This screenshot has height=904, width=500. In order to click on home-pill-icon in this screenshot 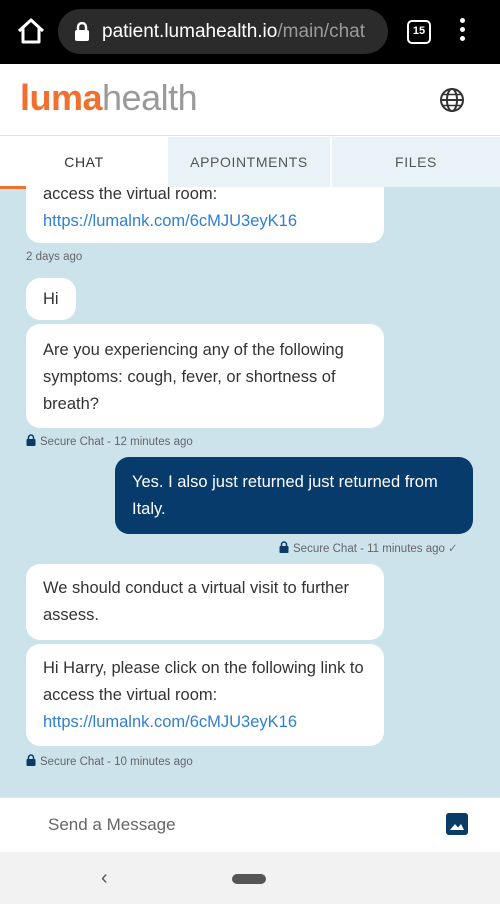, I will do `click(249, 879)`.